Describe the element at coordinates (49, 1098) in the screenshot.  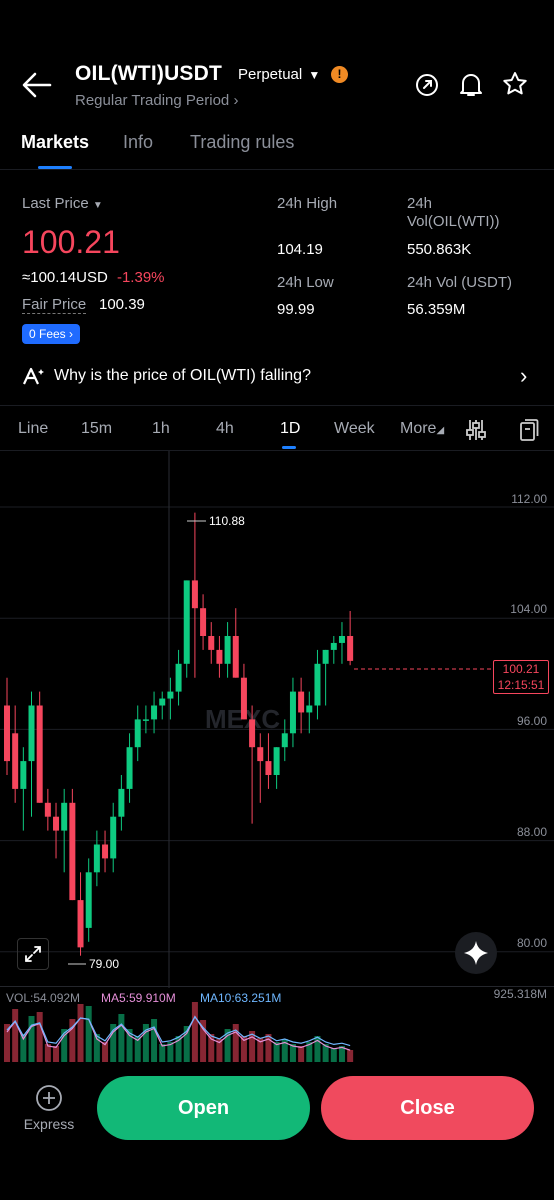
I see `add-circle-icon` at that location.